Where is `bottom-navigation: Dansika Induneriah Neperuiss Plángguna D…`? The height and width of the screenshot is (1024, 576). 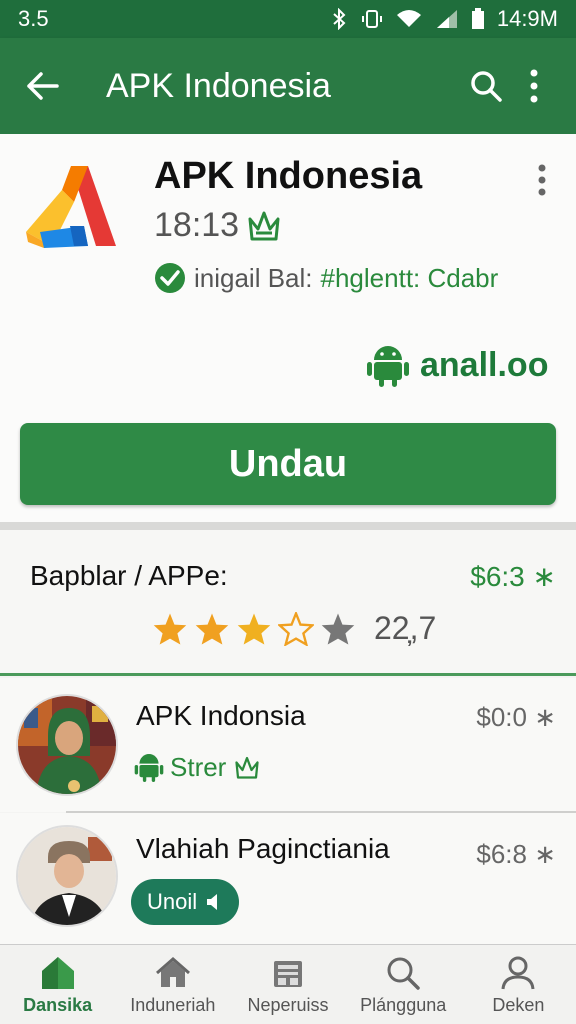 bottom-navigation: Dansika Induneriah Neperuiss Plángguna D… is located at coordinates (288, 984).